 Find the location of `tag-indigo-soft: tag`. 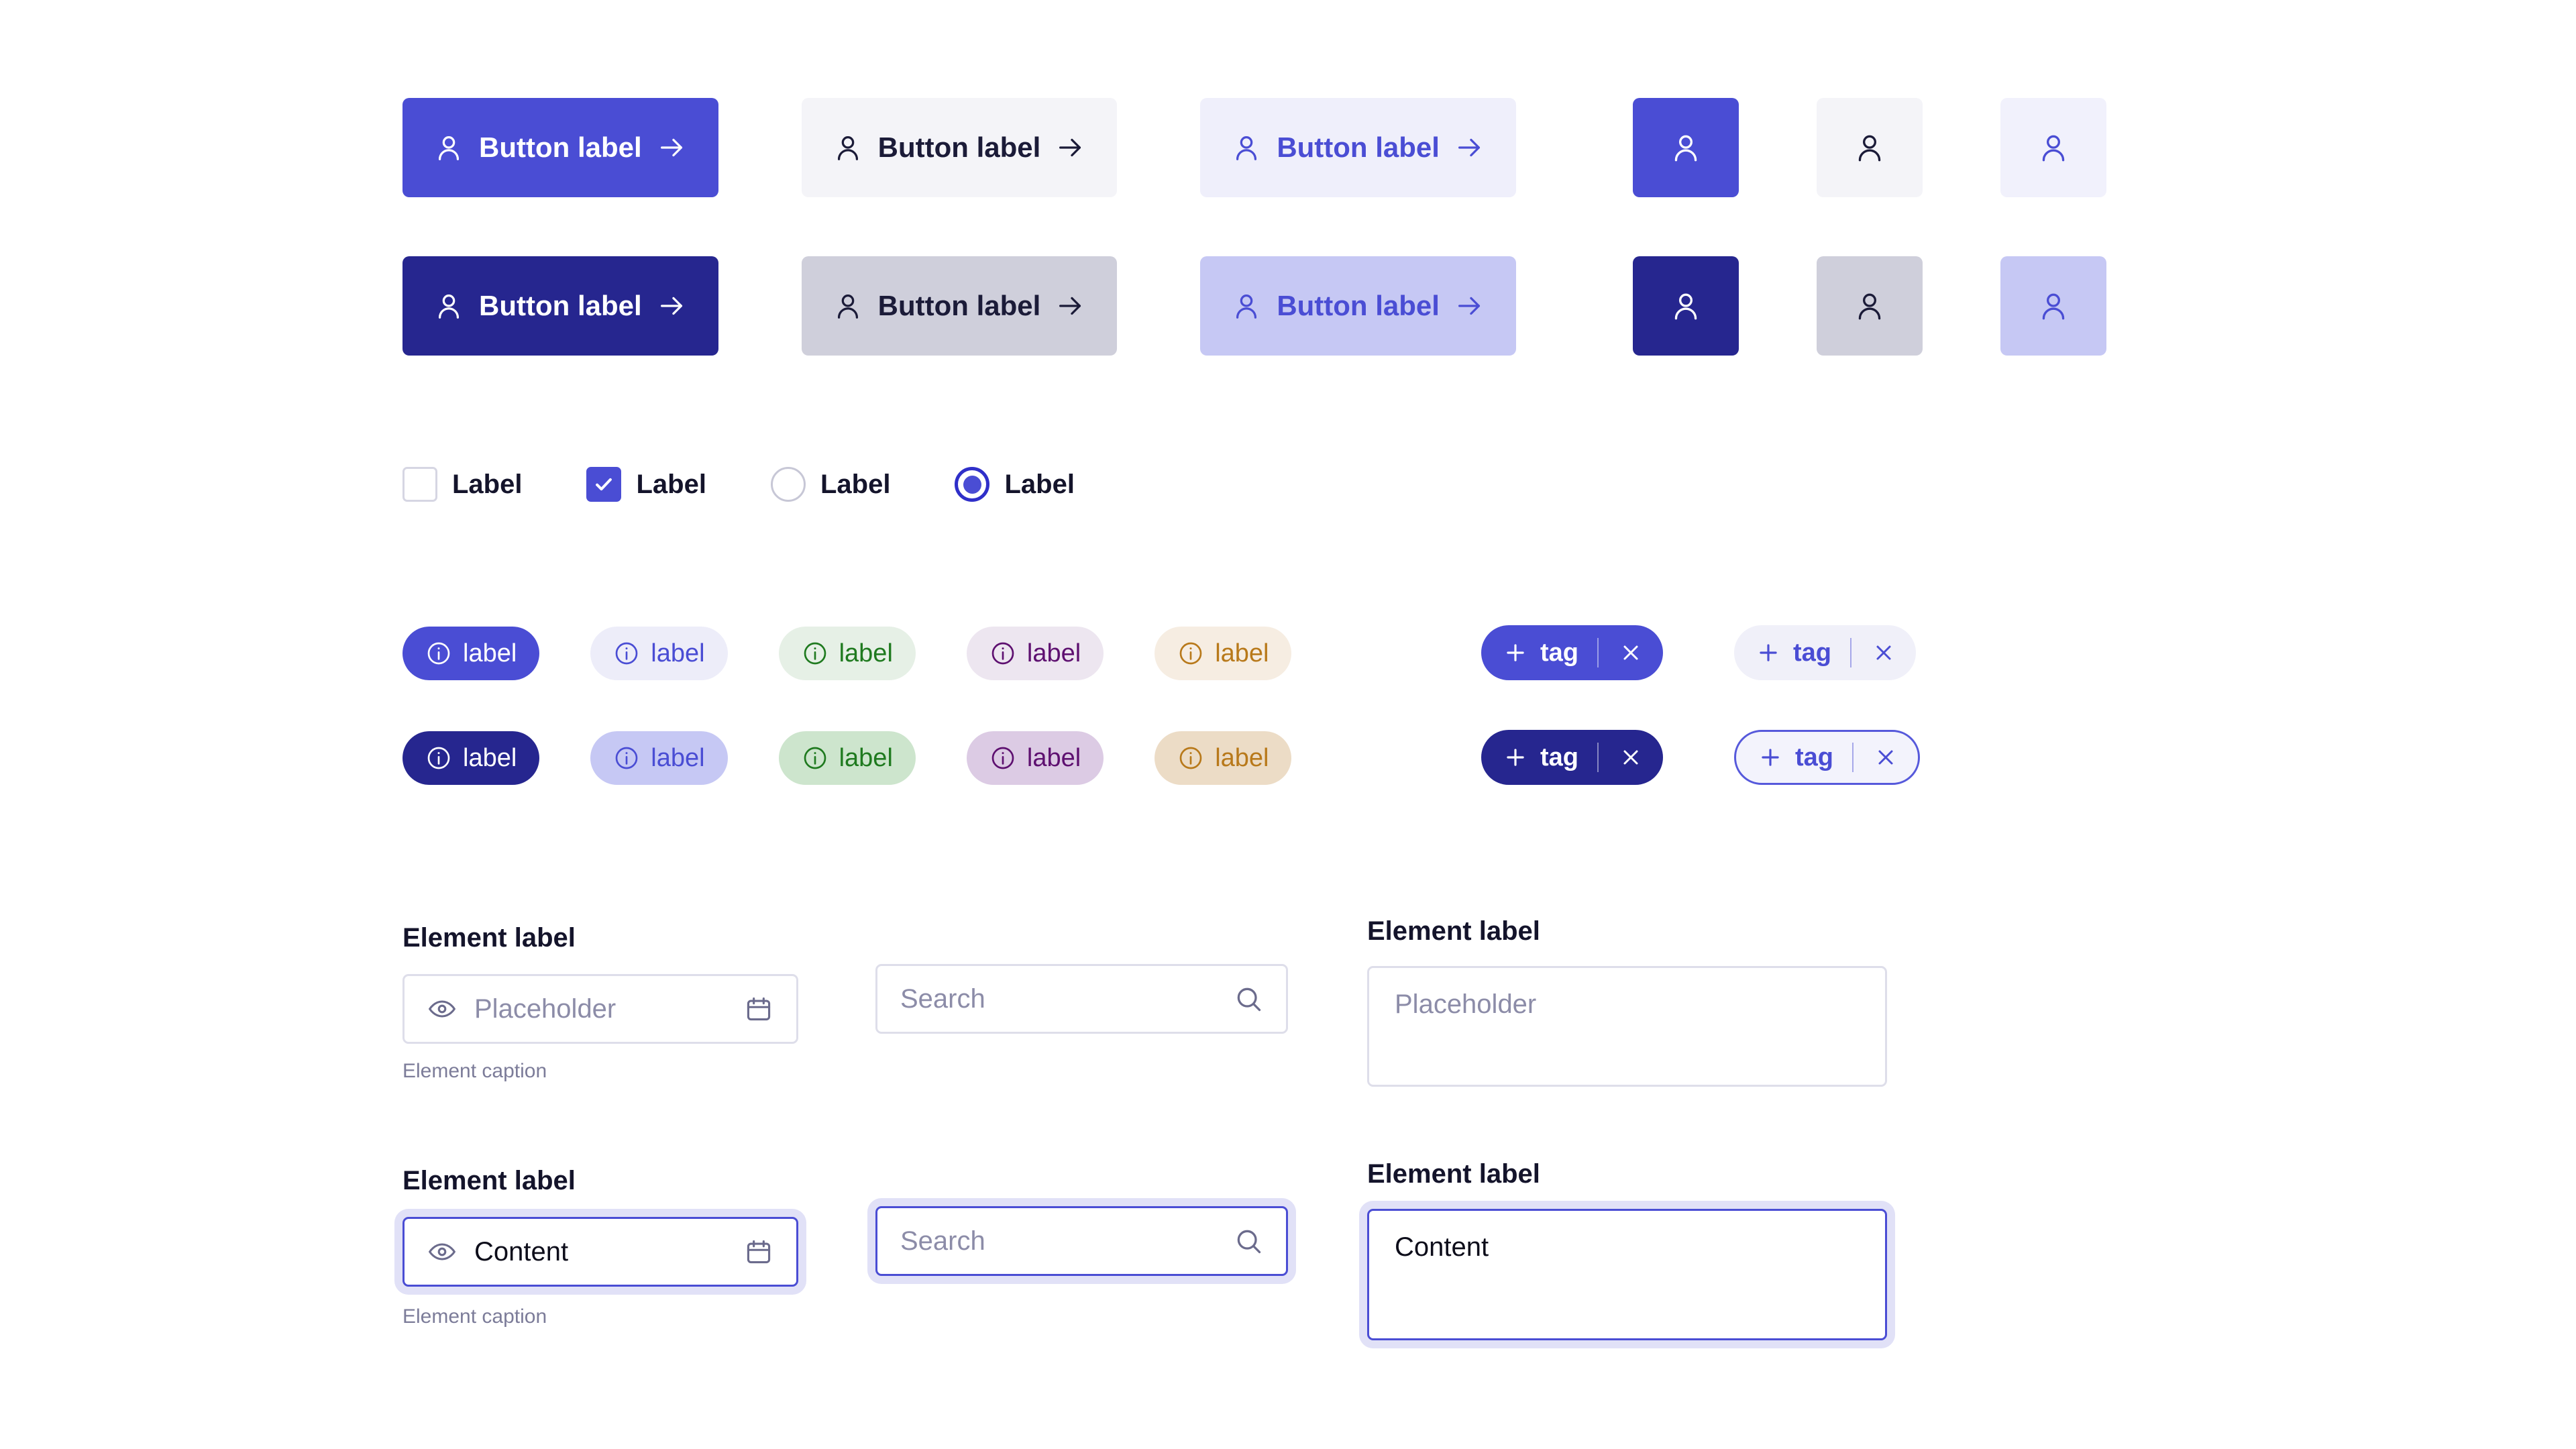

tag-indigo-soft: tag is located at coordinates (1825, 652).